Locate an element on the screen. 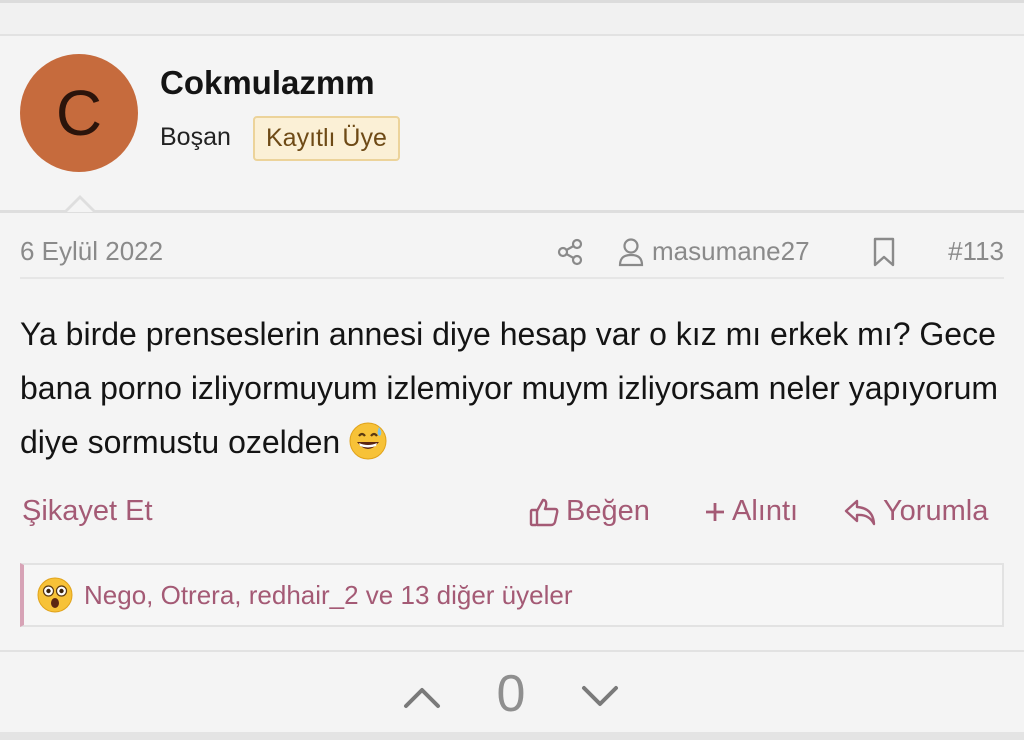 This screenshot has height=740, width=1024. vote-count: 0 is located at coordinates (511, 694).